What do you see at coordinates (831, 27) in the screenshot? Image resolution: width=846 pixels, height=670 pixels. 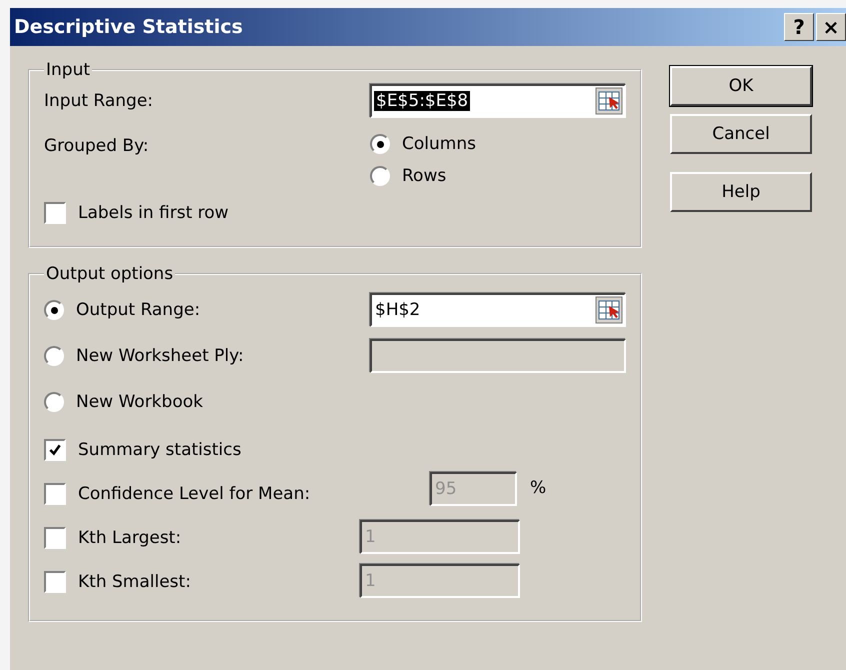 I see `close-button: ×` at bounding box center [831, 27].